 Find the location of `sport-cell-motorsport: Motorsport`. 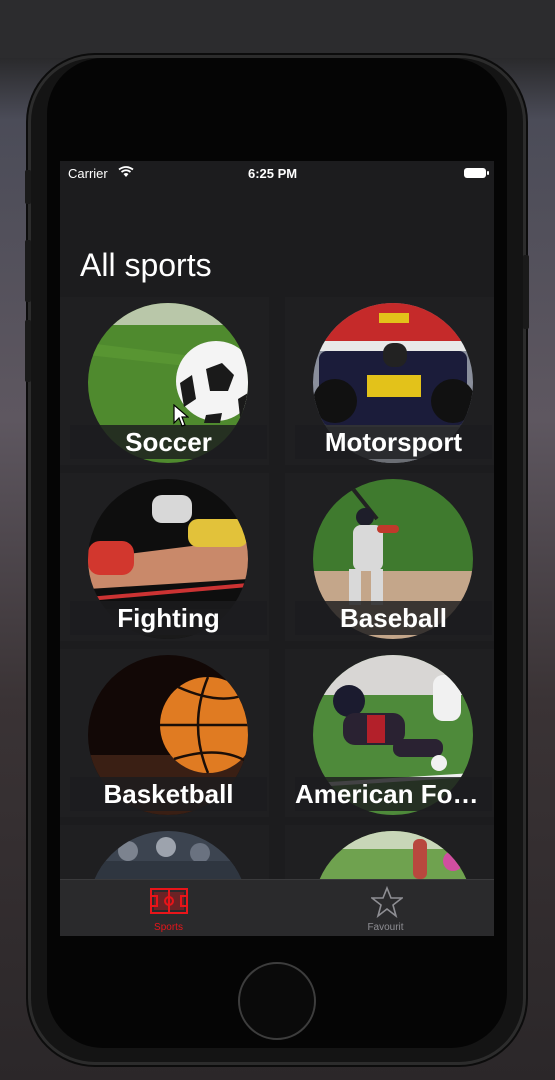

sport-cell-motorsport: Motorsport is located at coordinates (389, 381).